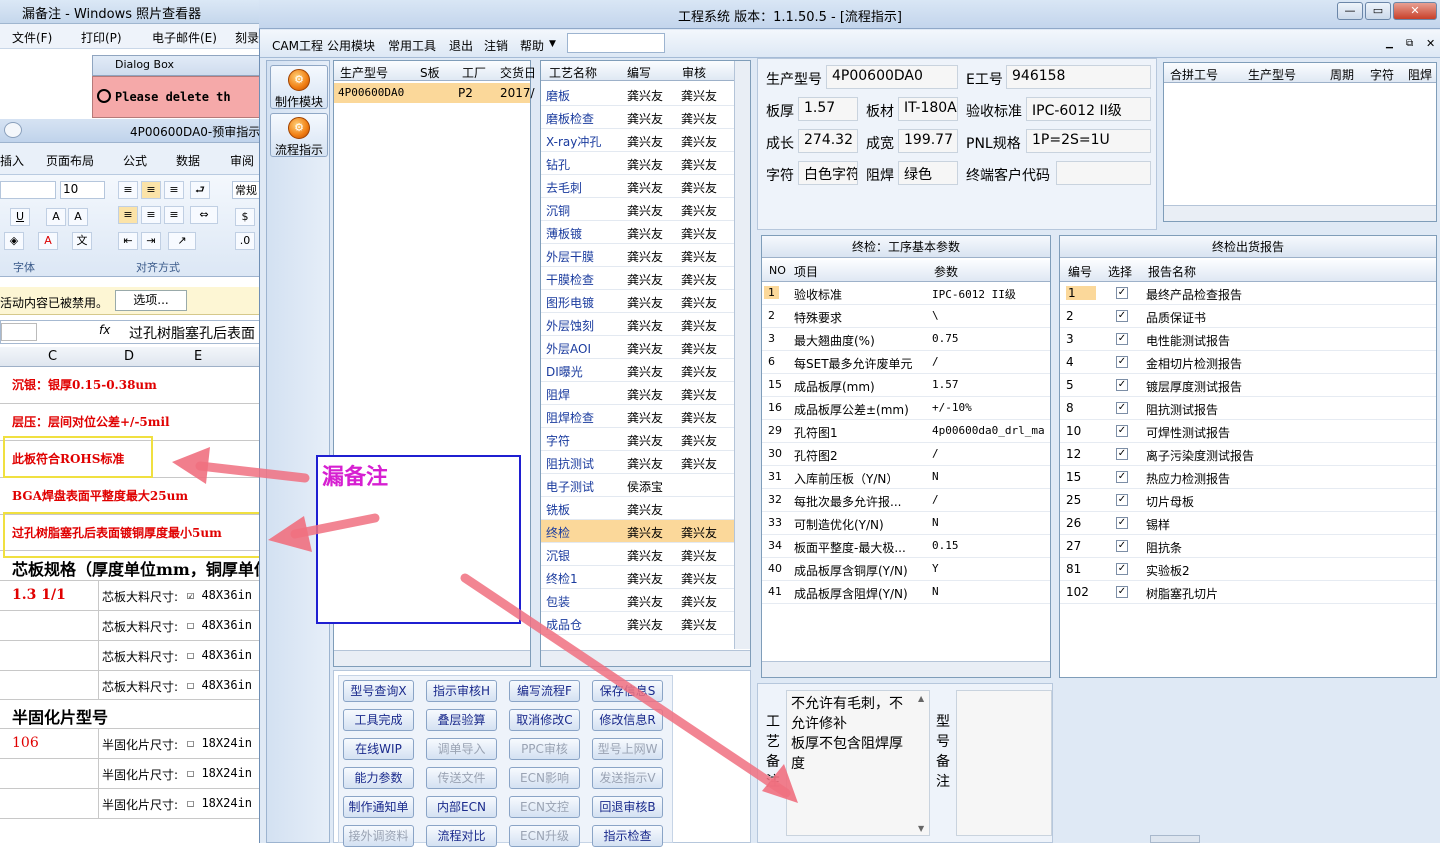 The height and width of the screenshot is (847, 1440). What do you see at coordinates (637, 531) in the screenshot?
I see `process-row: 终检 龚兴友 龚兴友` at bounding box center [637, 531].